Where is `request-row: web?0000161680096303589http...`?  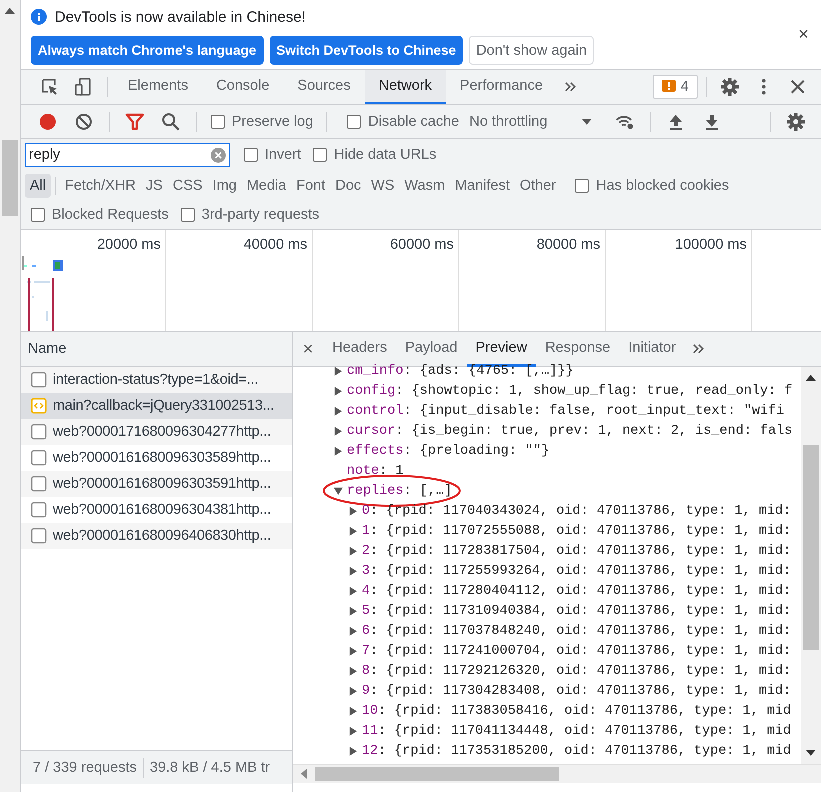
request-row: web?0000161680096303589http... is located at coordinates (156, 458).